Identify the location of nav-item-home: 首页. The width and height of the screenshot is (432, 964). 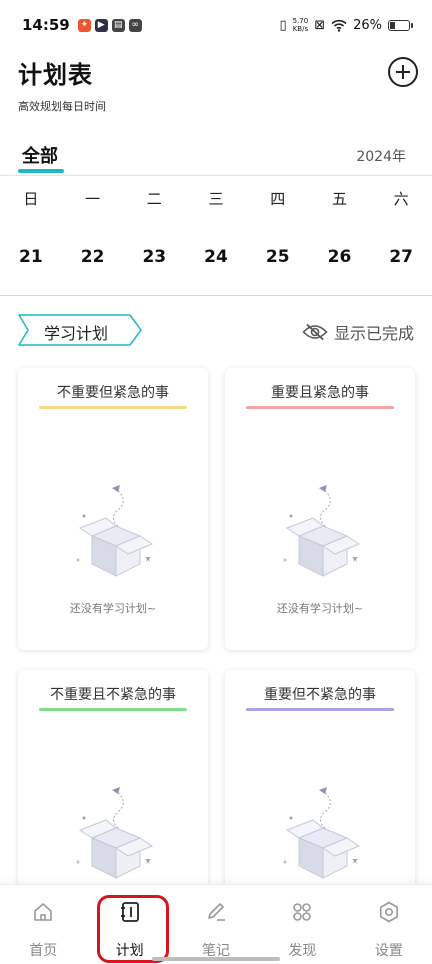
(43, 924).